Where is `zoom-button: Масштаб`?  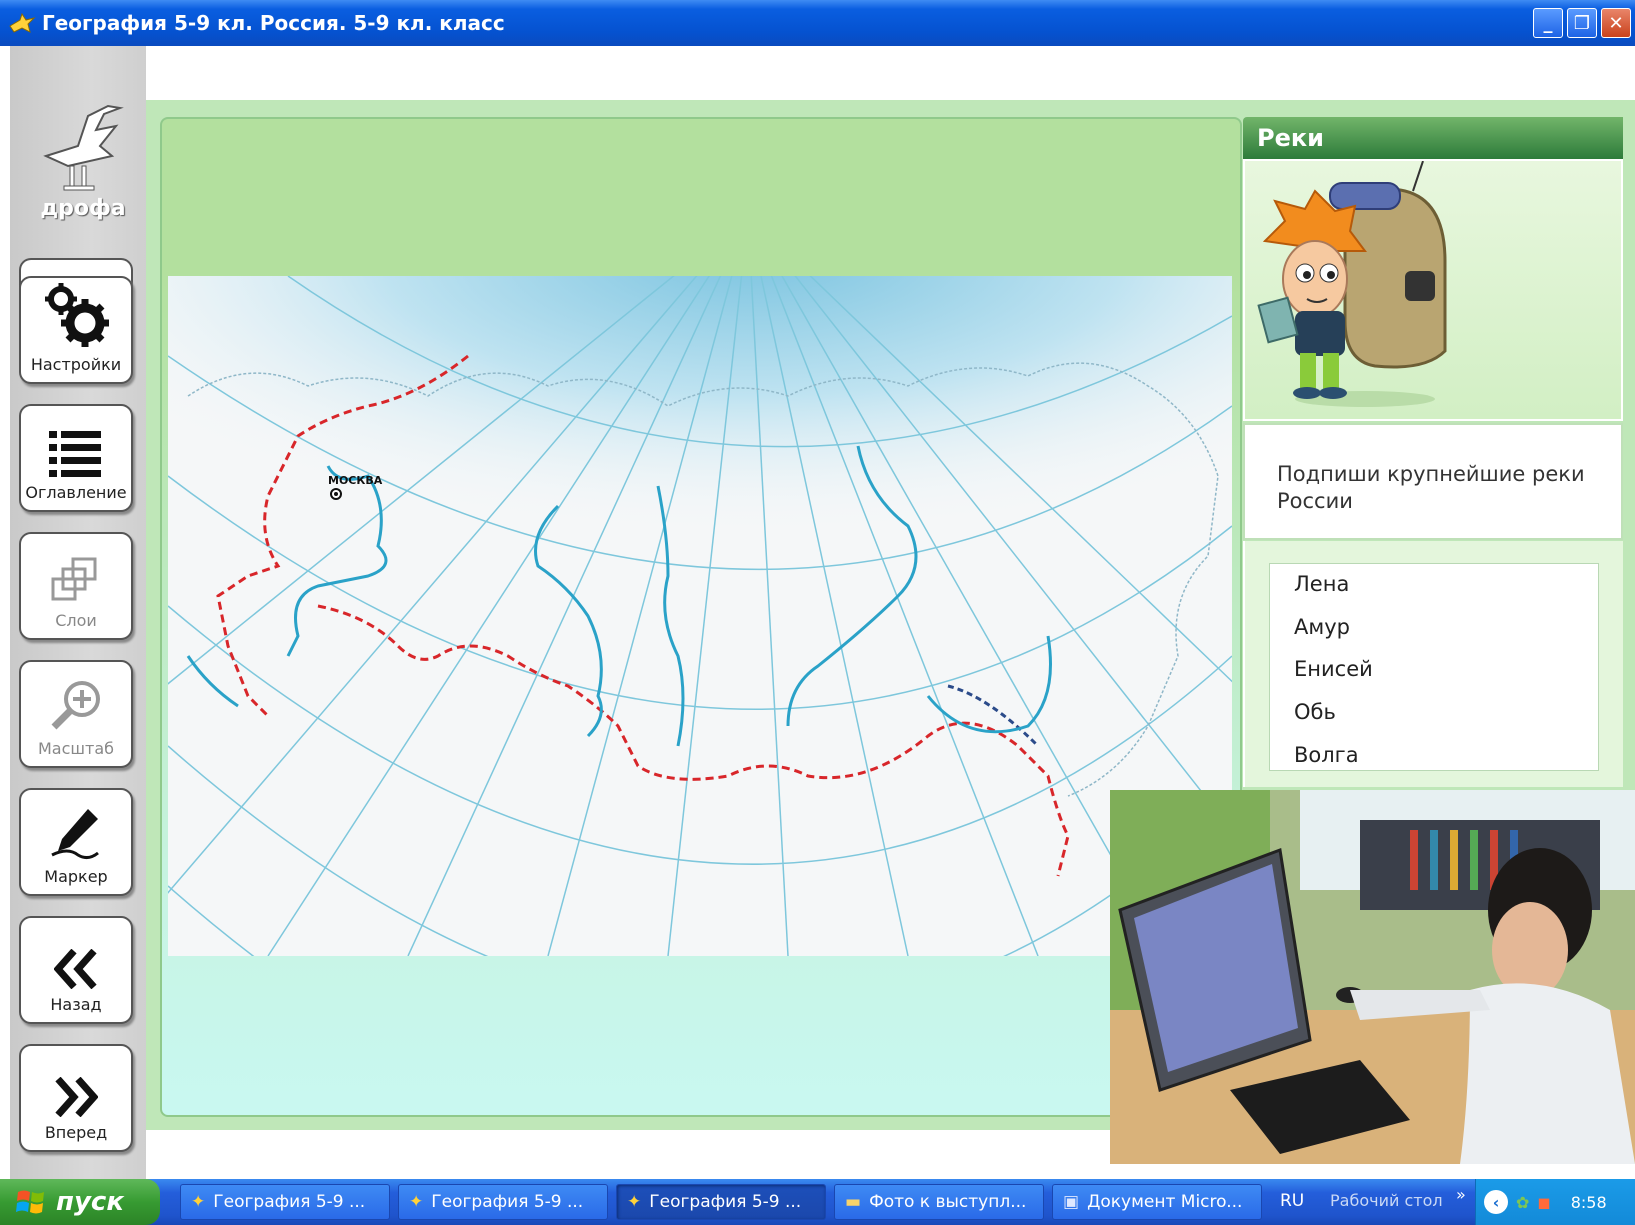 zoom-button: Масштаб is located at coordinates (76, 714).